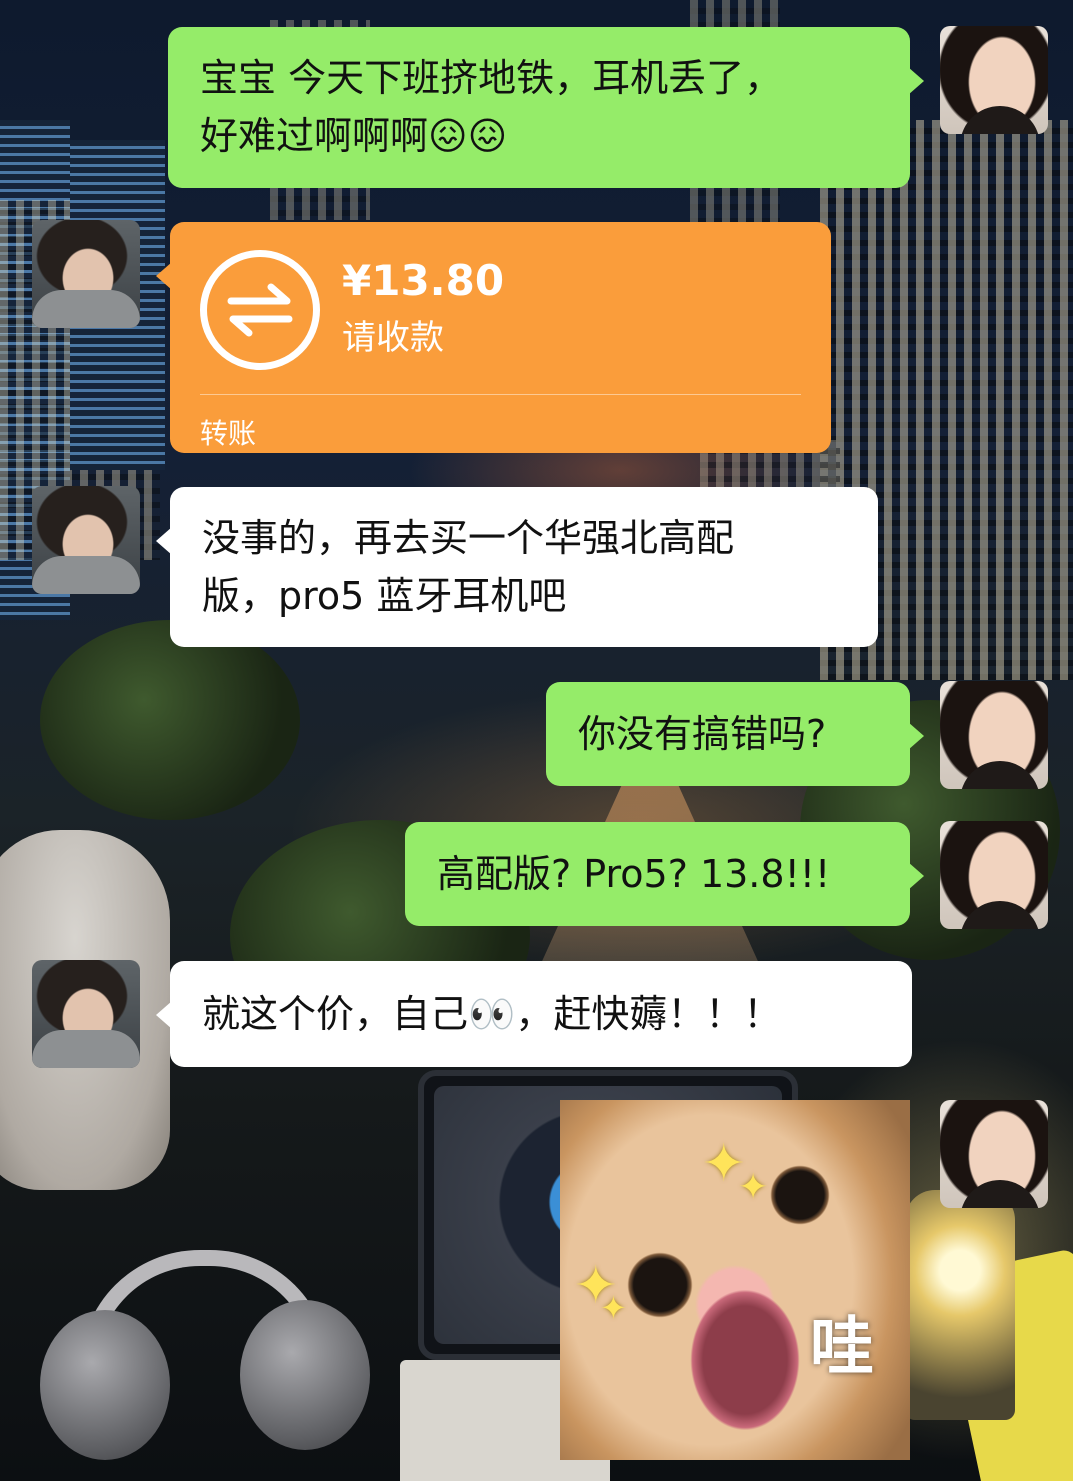 This screenshot has width=1073, height=1481. I want to click on transfer-label: 转账, so click(228, 433).